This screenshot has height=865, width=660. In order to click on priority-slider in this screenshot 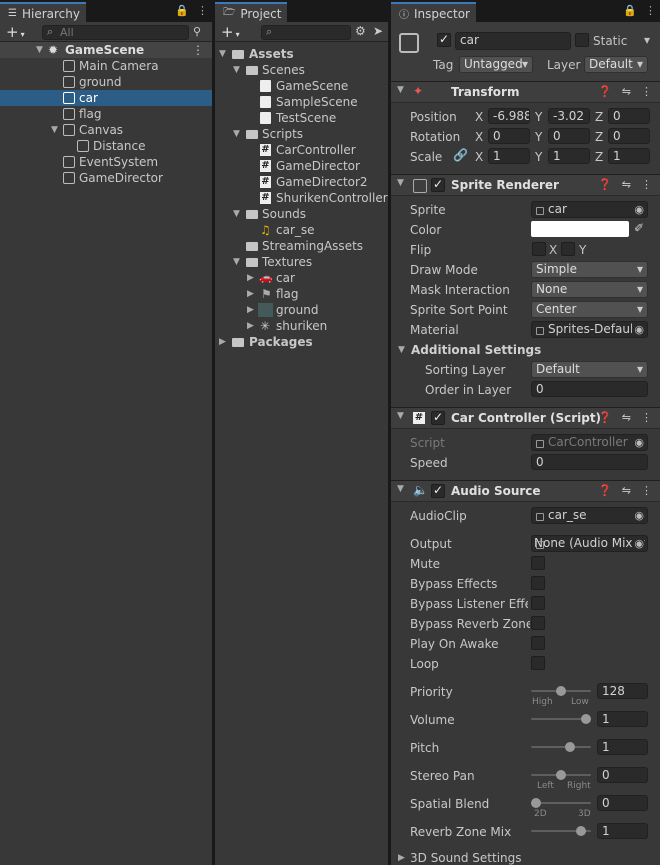, I will do `click(561, 691)`.